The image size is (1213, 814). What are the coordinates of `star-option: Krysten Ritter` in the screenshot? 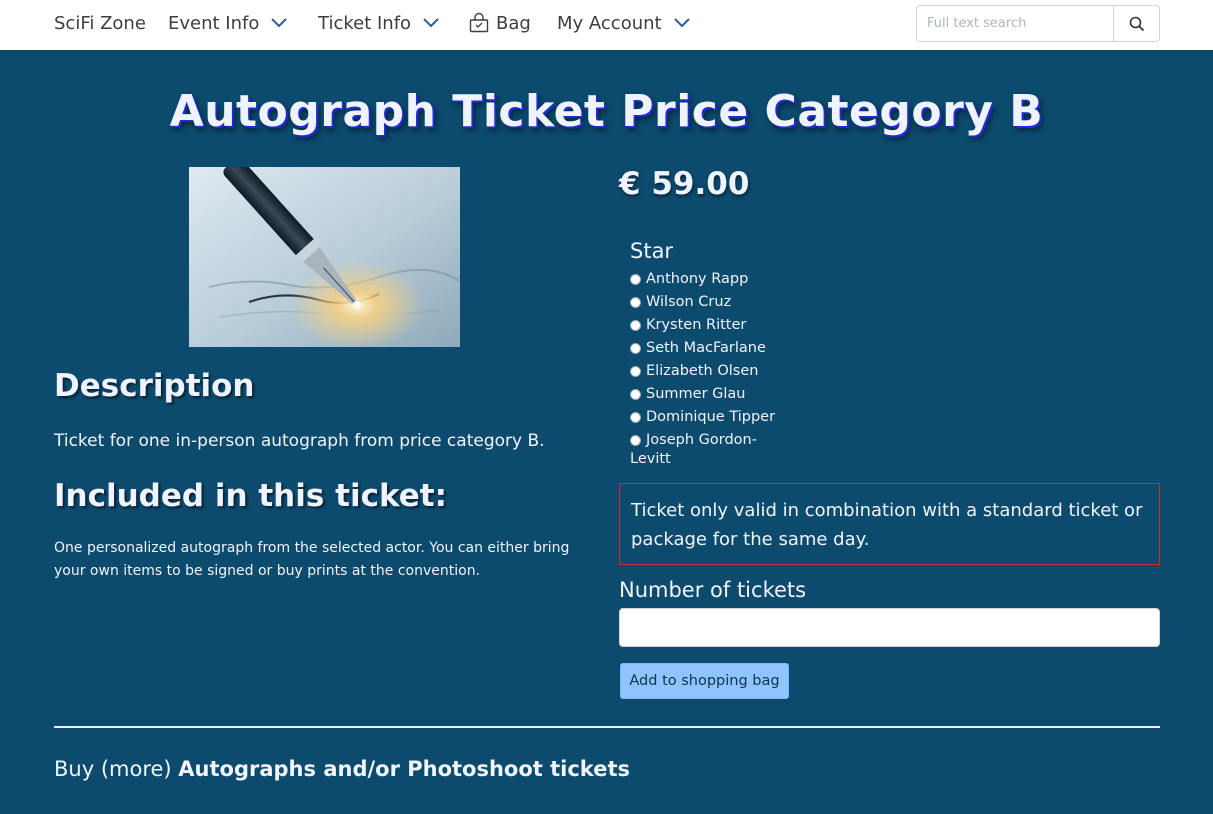 It's located at (705, 325).